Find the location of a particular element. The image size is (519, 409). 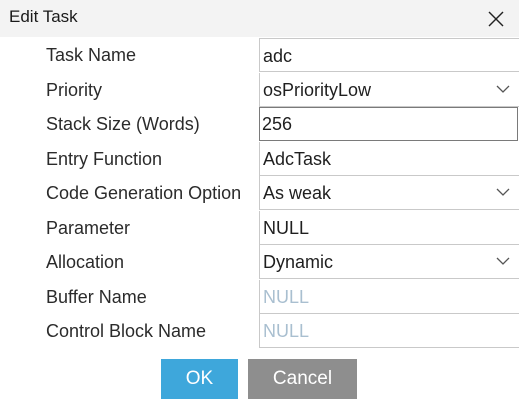

cancel-button: Cancel is located at coordinates (302, 379).